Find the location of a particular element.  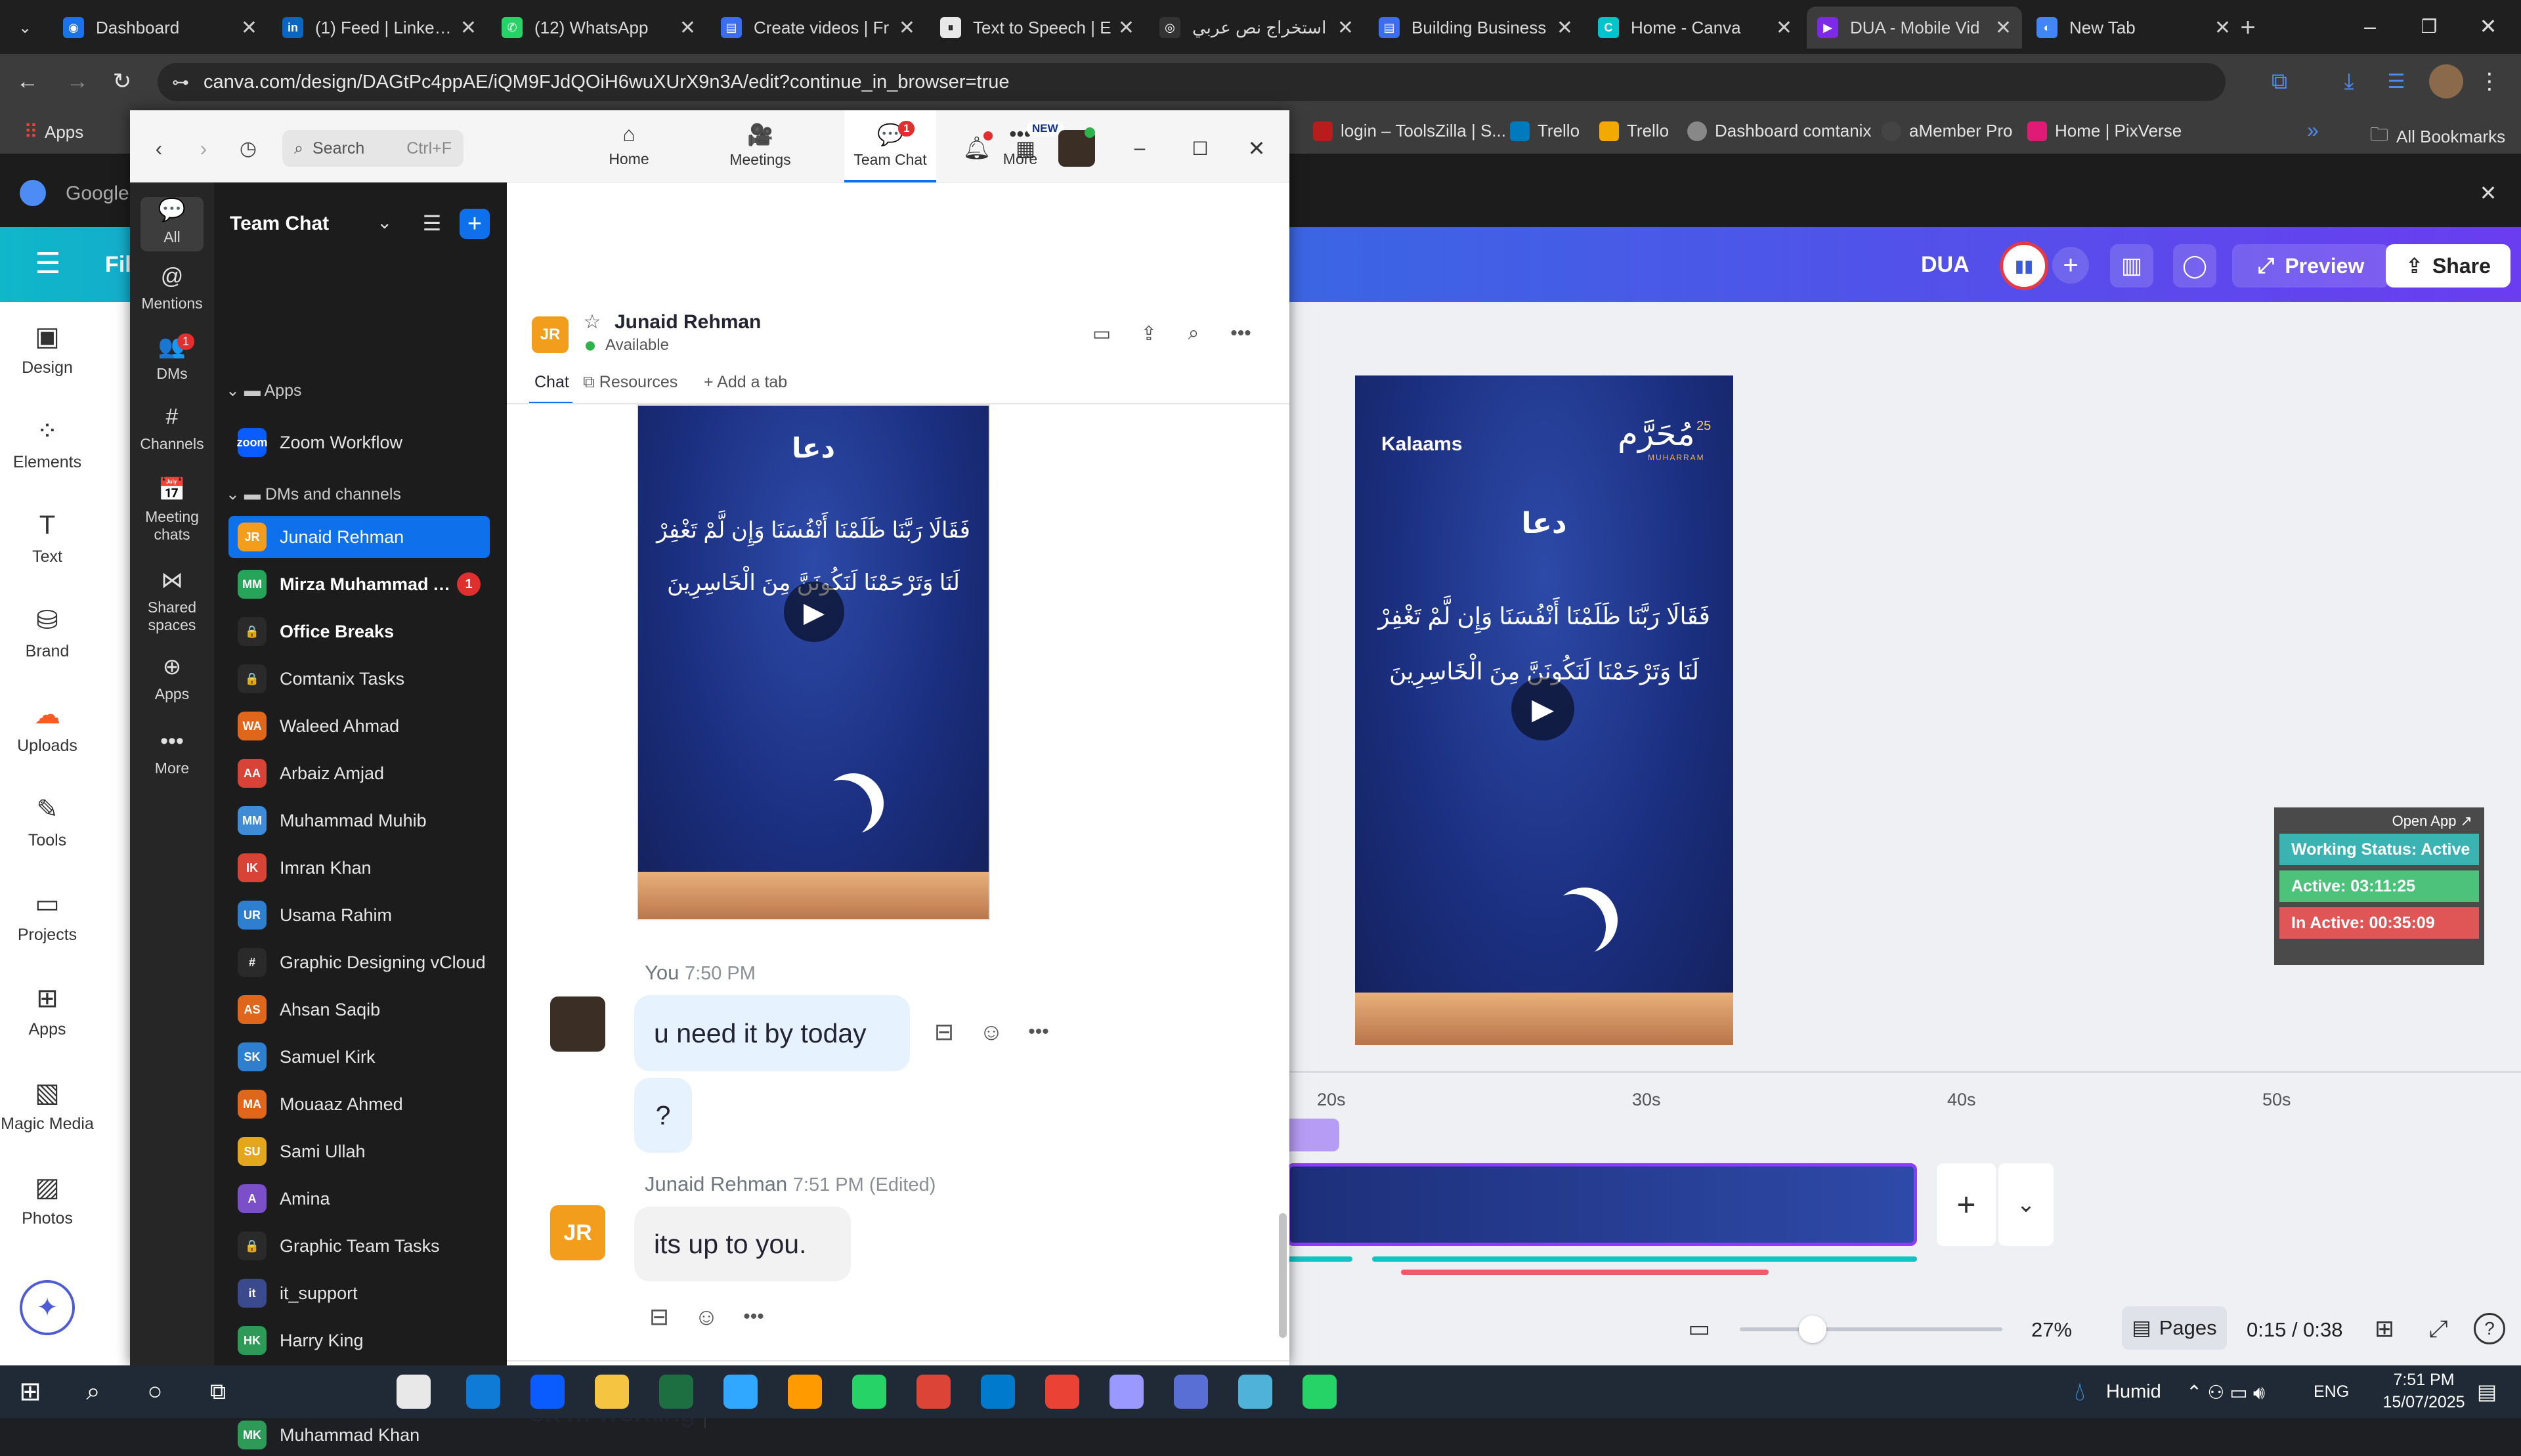

msg3-bubble: its up to you. is located at coordinates (743, 1244).